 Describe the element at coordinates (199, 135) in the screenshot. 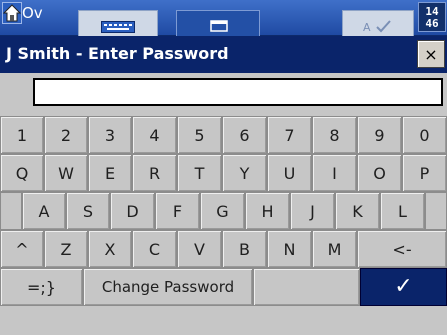

I see `key-5: 5` at that location.